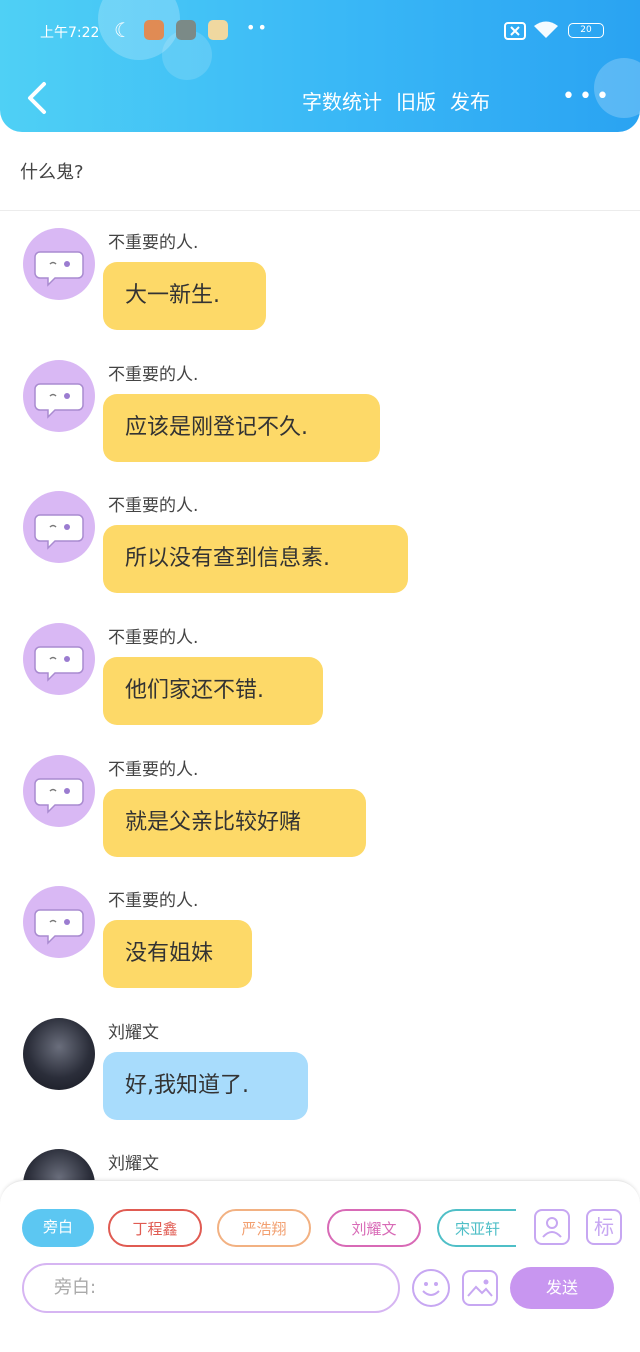 The width and height of the screenshot is (640, 1352). What do you see at coordinates (476, 1228) in the screenshot?
I see `role-chip: 宋亚轩` at bounding box center [476, 1228].